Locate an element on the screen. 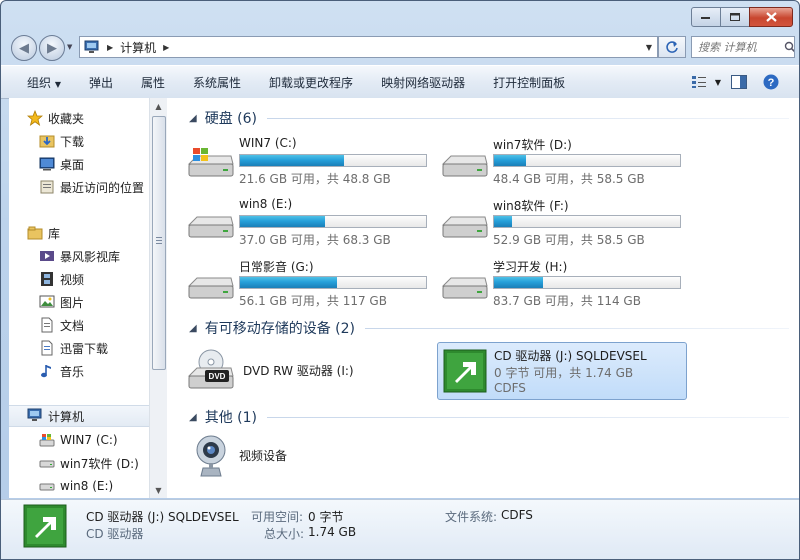 Image resolution: width=800 pixels, height=560 pixels. drive-filesystem: CDFS is located at coordinates (510, 388).